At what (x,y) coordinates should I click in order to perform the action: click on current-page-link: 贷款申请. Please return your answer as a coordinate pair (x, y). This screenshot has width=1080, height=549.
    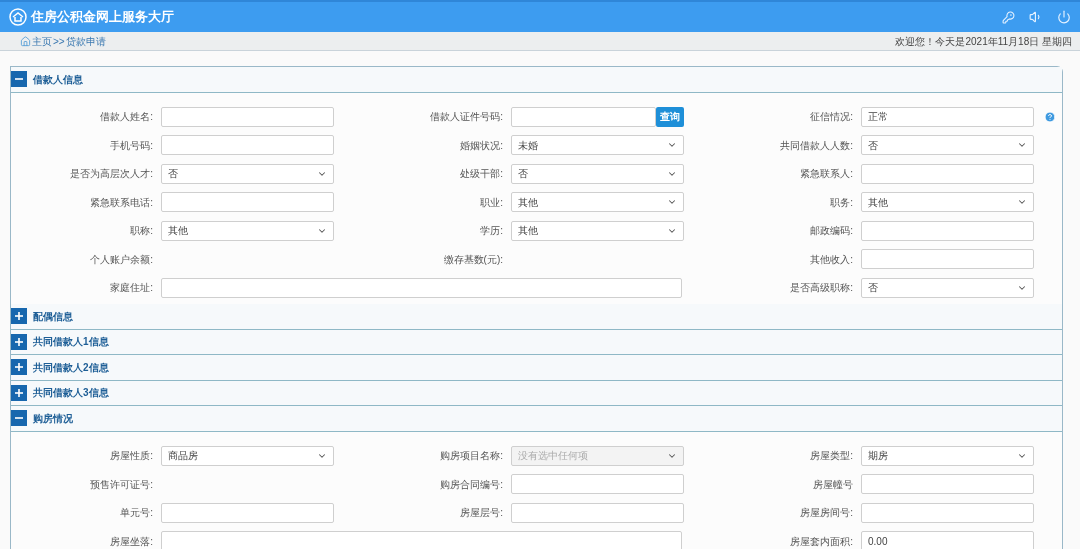
    Looking at the image, I should click on (85, 41).